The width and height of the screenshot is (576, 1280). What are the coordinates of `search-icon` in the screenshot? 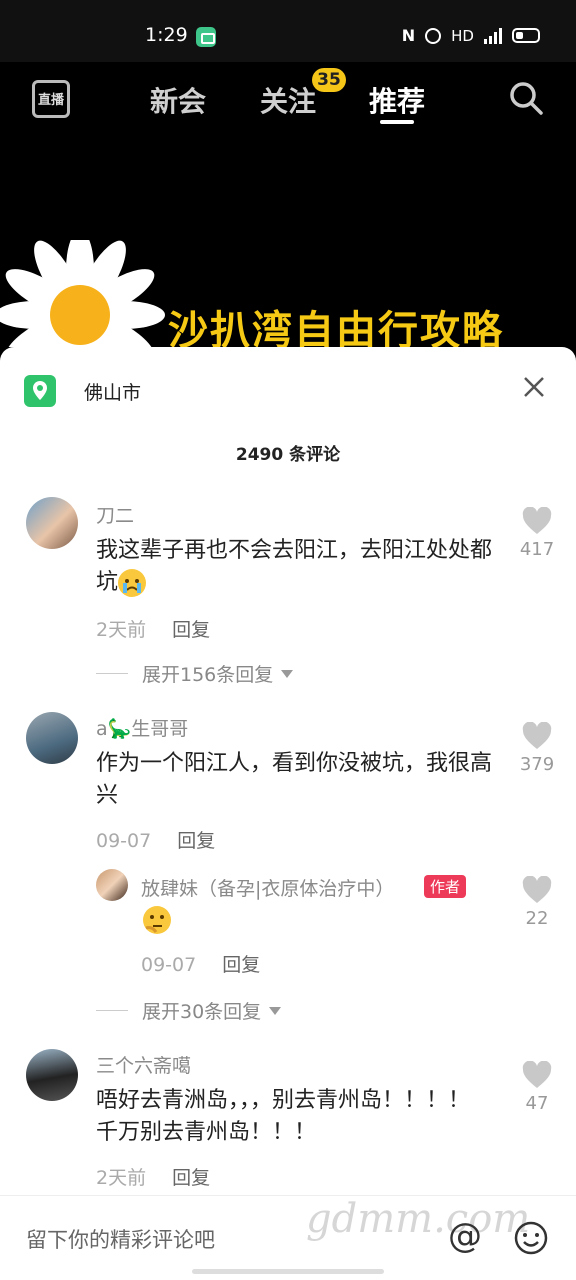 It's located at (526, 98).